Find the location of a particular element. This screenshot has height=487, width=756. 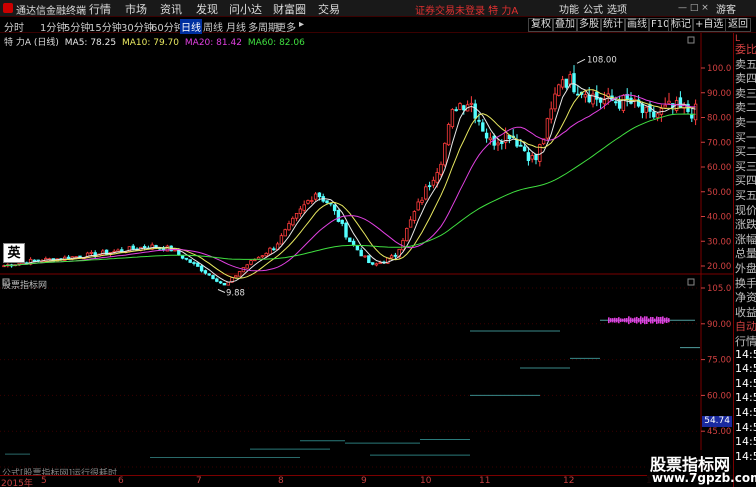

period-monthly: 月线 is located at coordinates (236, 26).